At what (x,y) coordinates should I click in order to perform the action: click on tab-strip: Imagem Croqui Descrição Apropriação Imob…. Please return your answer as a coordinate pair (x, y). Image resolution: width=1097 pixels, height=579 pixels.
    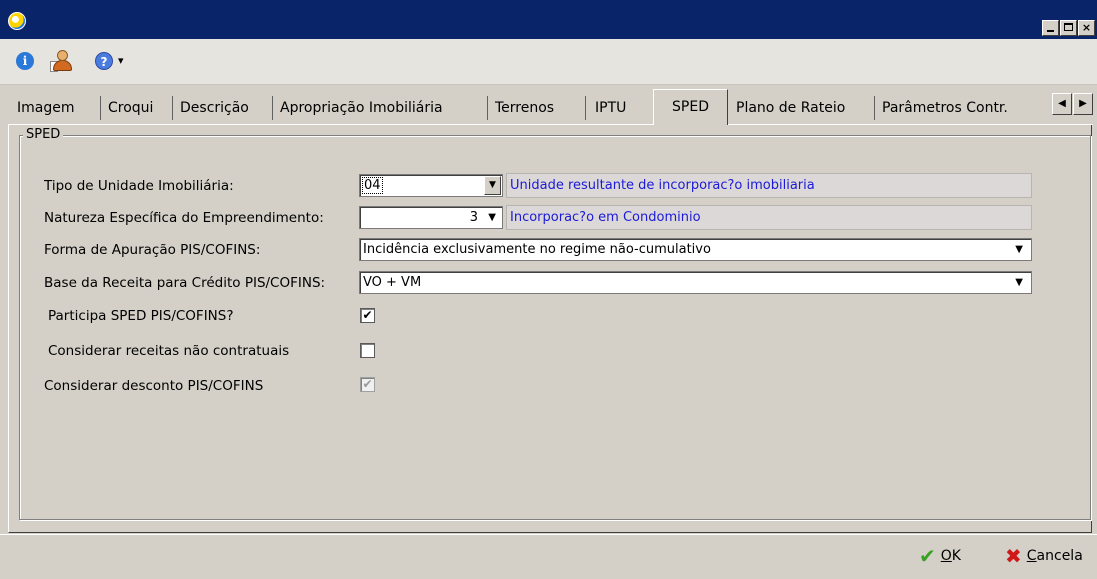
    Looking at the image, I should click on (550, 107).